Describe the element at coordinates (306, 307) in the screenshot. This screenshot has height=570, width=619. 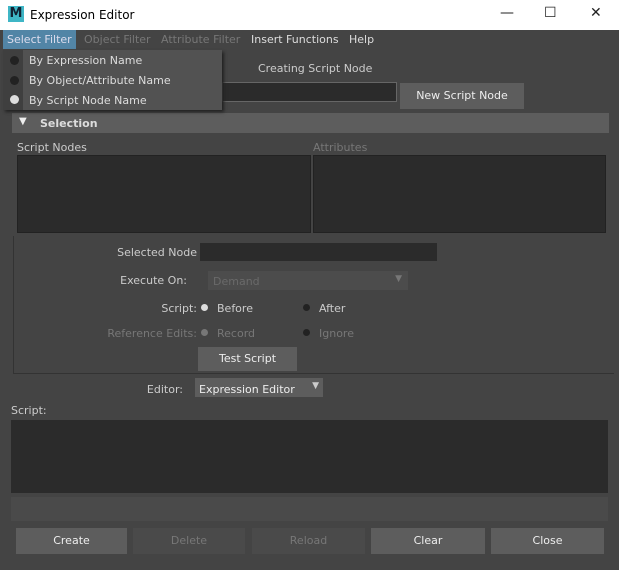
I see `after-radio` at that location.